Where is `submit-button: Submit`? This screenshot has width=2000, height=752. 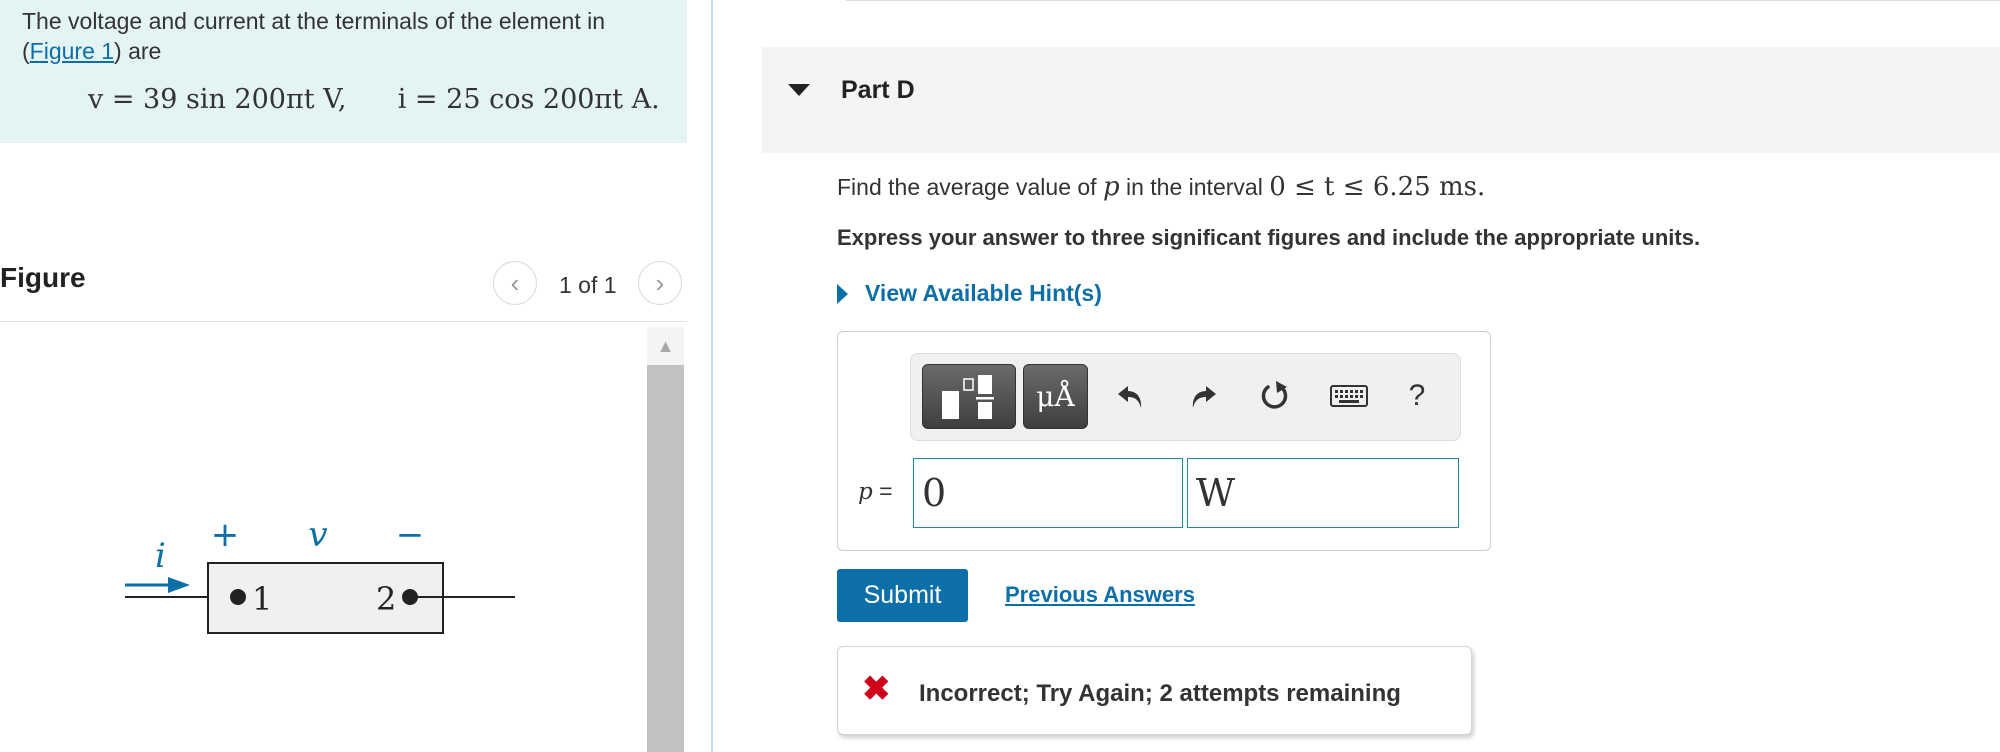
submit-button: Submit is located at coordinates (902, 595).